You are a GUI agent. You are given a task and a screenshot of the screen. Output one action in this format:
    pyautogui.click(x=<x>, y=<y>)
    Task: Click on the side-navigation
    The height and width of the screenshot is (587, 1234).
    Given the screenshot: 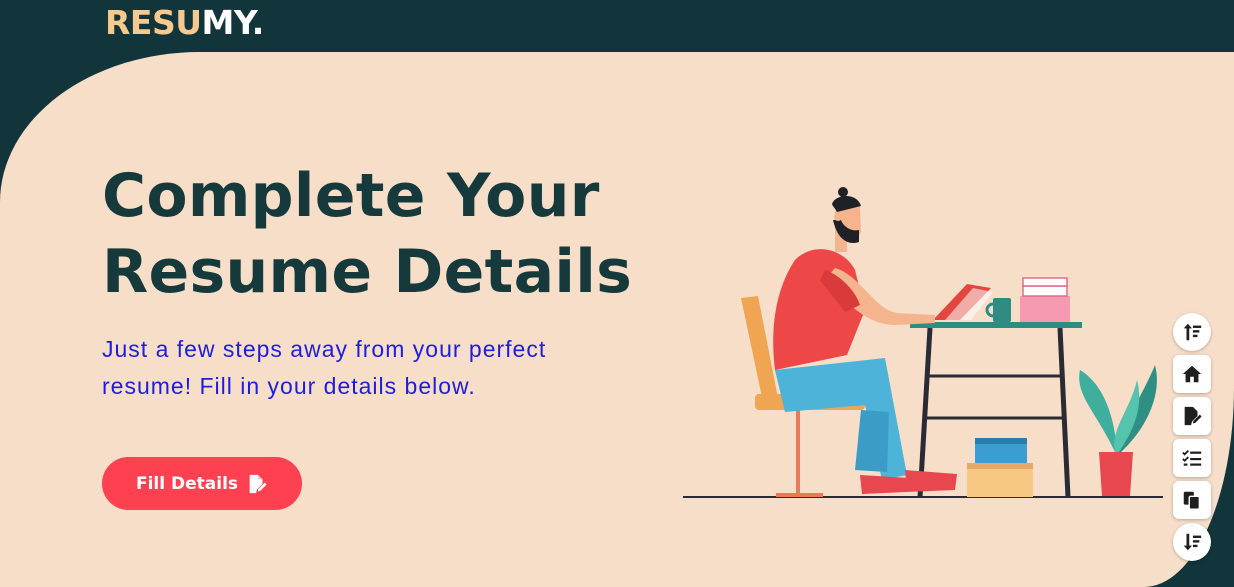 What is the action you would take?
    pyautogui.click(x=1193, y=437)
    